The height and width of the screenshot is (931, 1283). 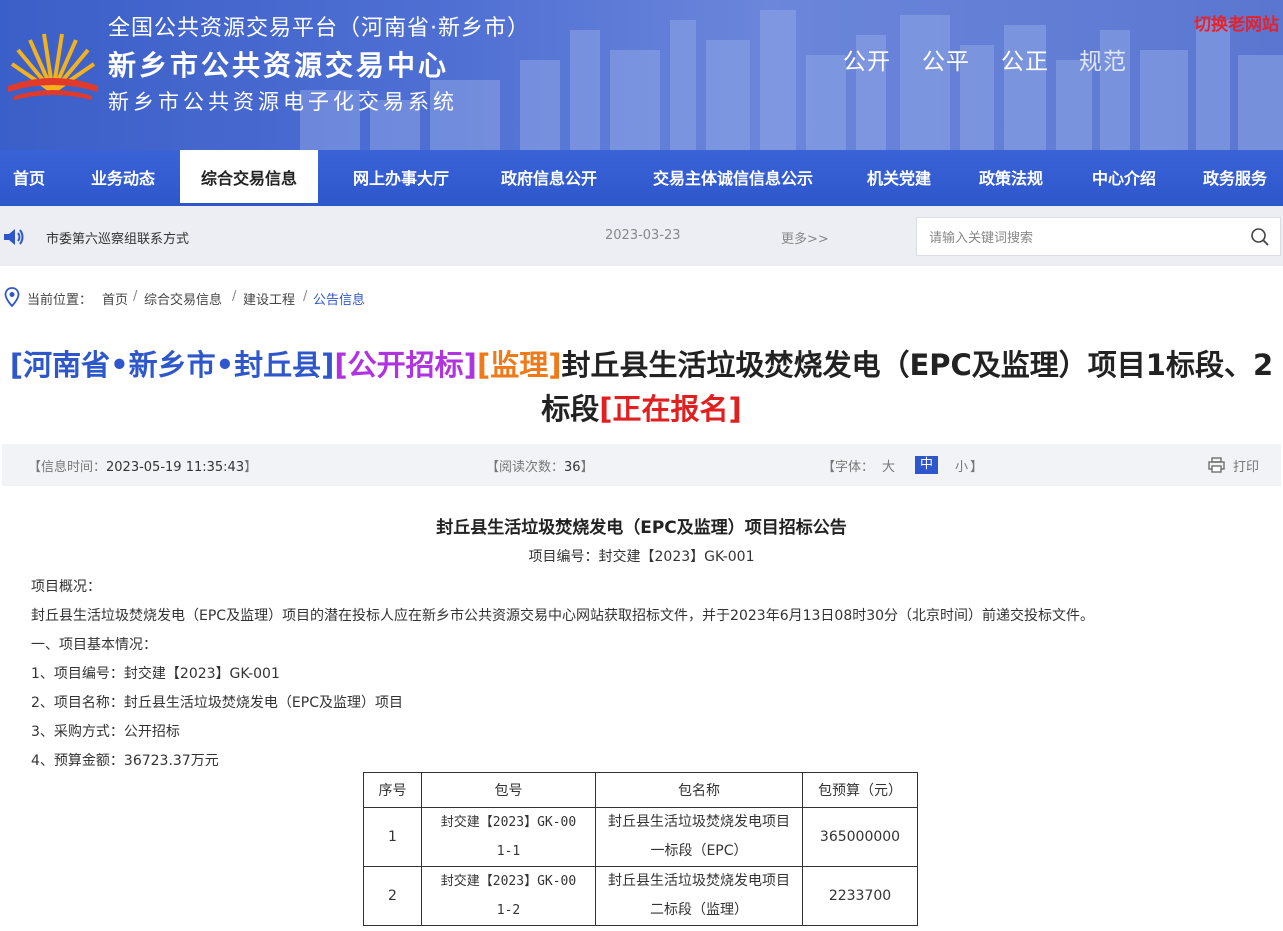 What do you see at coordinates (249, 178) in the screenshot?
I see `nav-item-trade-info: 综合交易信息` at bounding box center [249, 178].